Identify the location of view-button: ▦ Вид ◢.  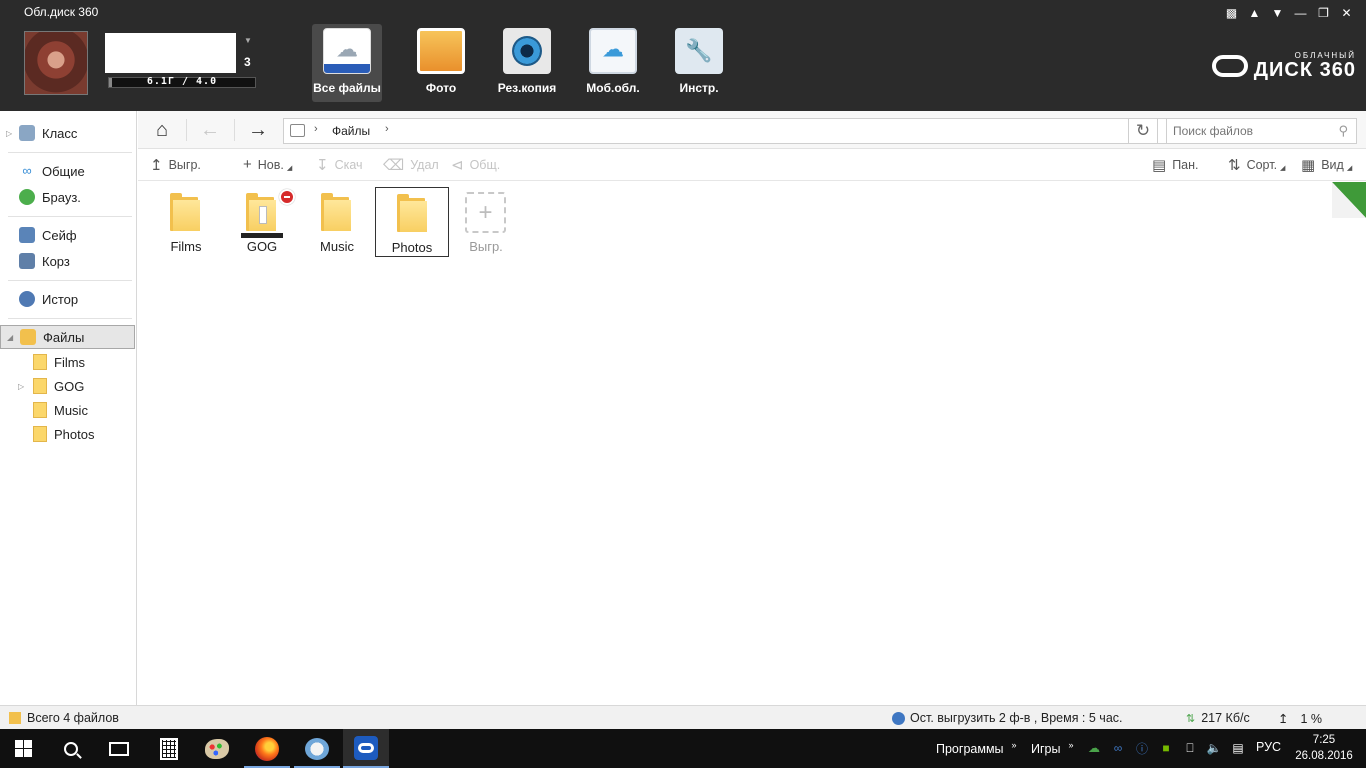
(1326, 165).